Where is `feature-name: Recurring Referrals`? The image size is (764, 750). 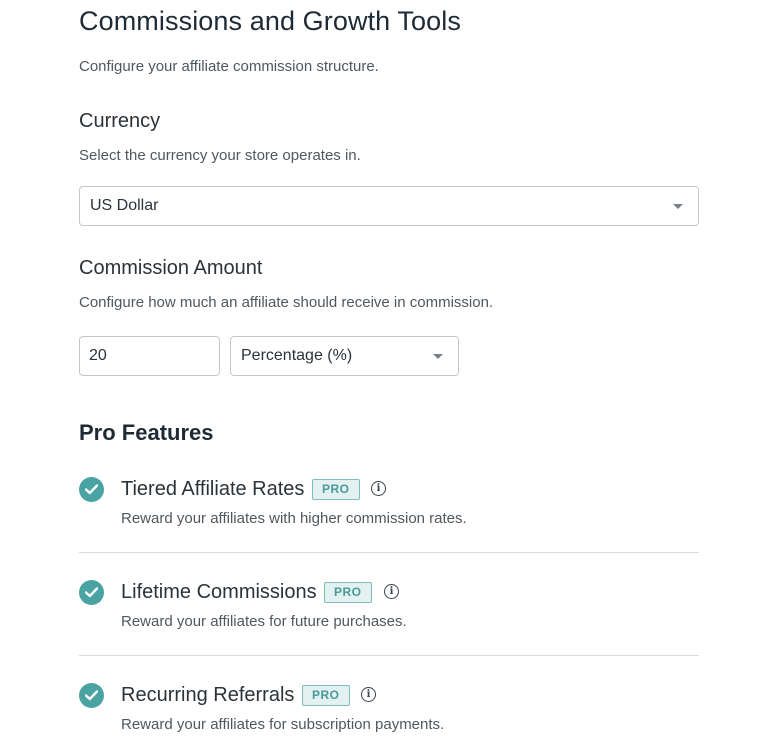 feature-name: Recurring Referrals is located at coordinates (208, 695).